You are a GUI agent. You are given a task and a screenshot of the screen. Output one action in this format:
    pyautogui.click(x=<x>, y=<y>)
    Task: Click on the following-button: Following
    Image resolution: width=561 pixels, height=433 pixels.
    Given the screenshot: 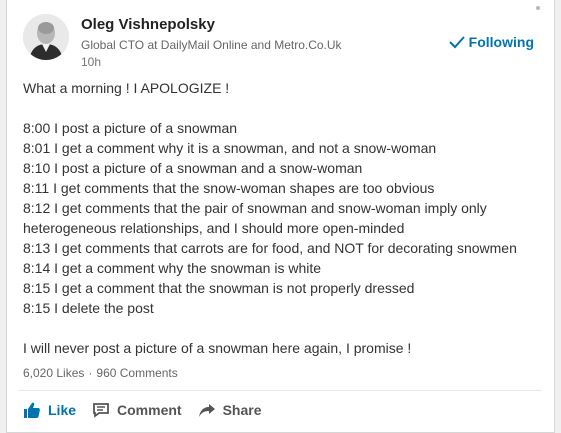 What is the action you would take?
    pyautogui.click(x=491, y=42)
    